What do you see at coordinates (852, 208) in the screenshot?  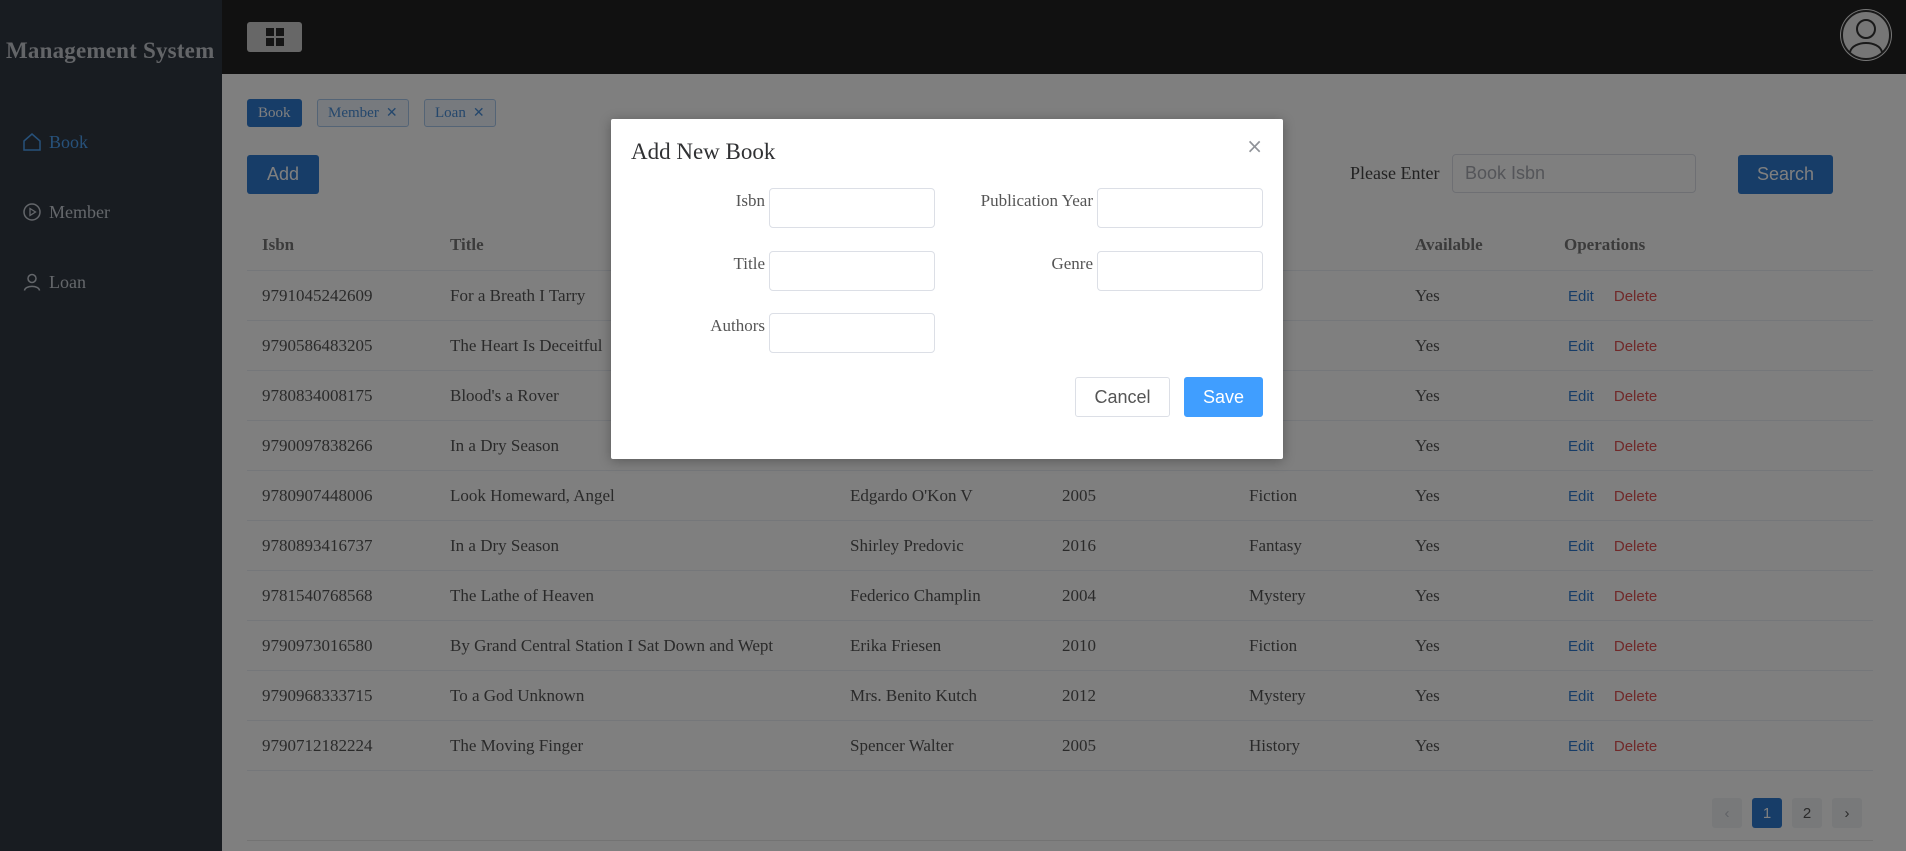 I see `isbn-field` at bounding box center [852, 208].